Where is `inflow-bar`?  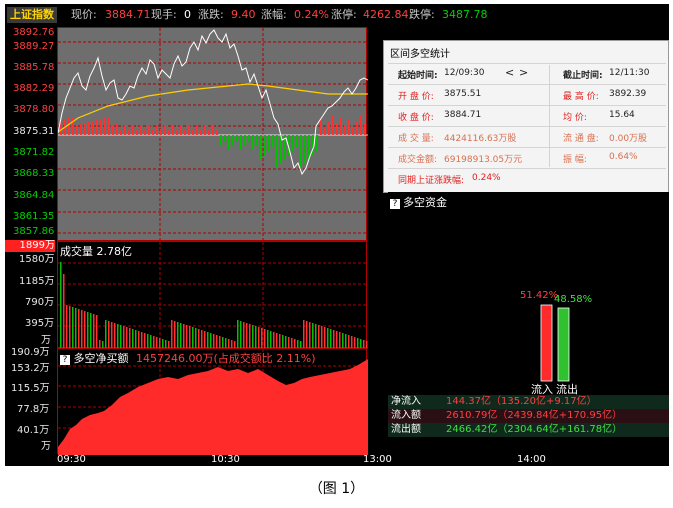
inflow-bar is located at coordinates (546, 343).